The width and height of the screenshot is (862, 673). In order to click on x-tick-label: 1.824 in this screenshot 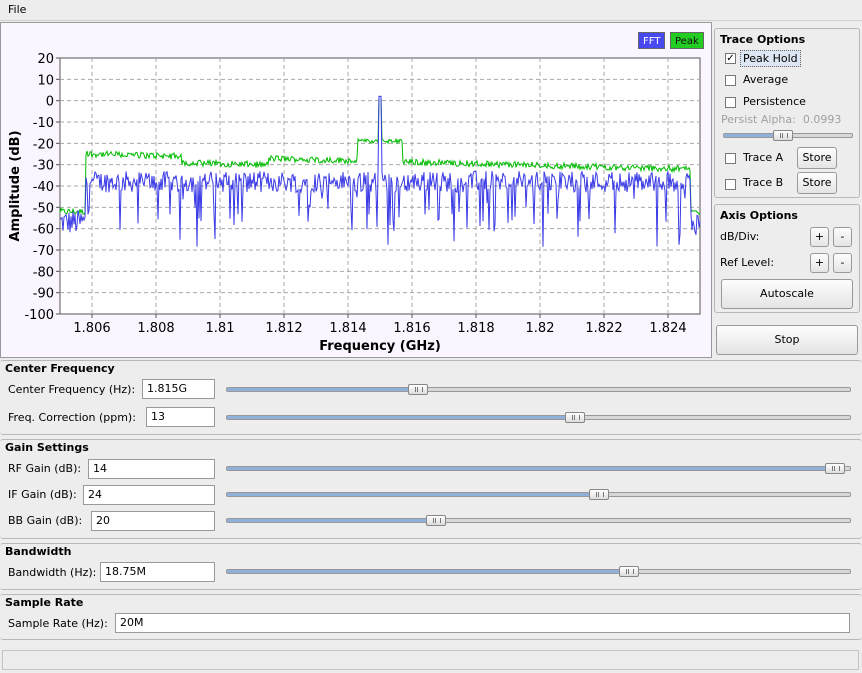, I will do `click(667, 328)`.